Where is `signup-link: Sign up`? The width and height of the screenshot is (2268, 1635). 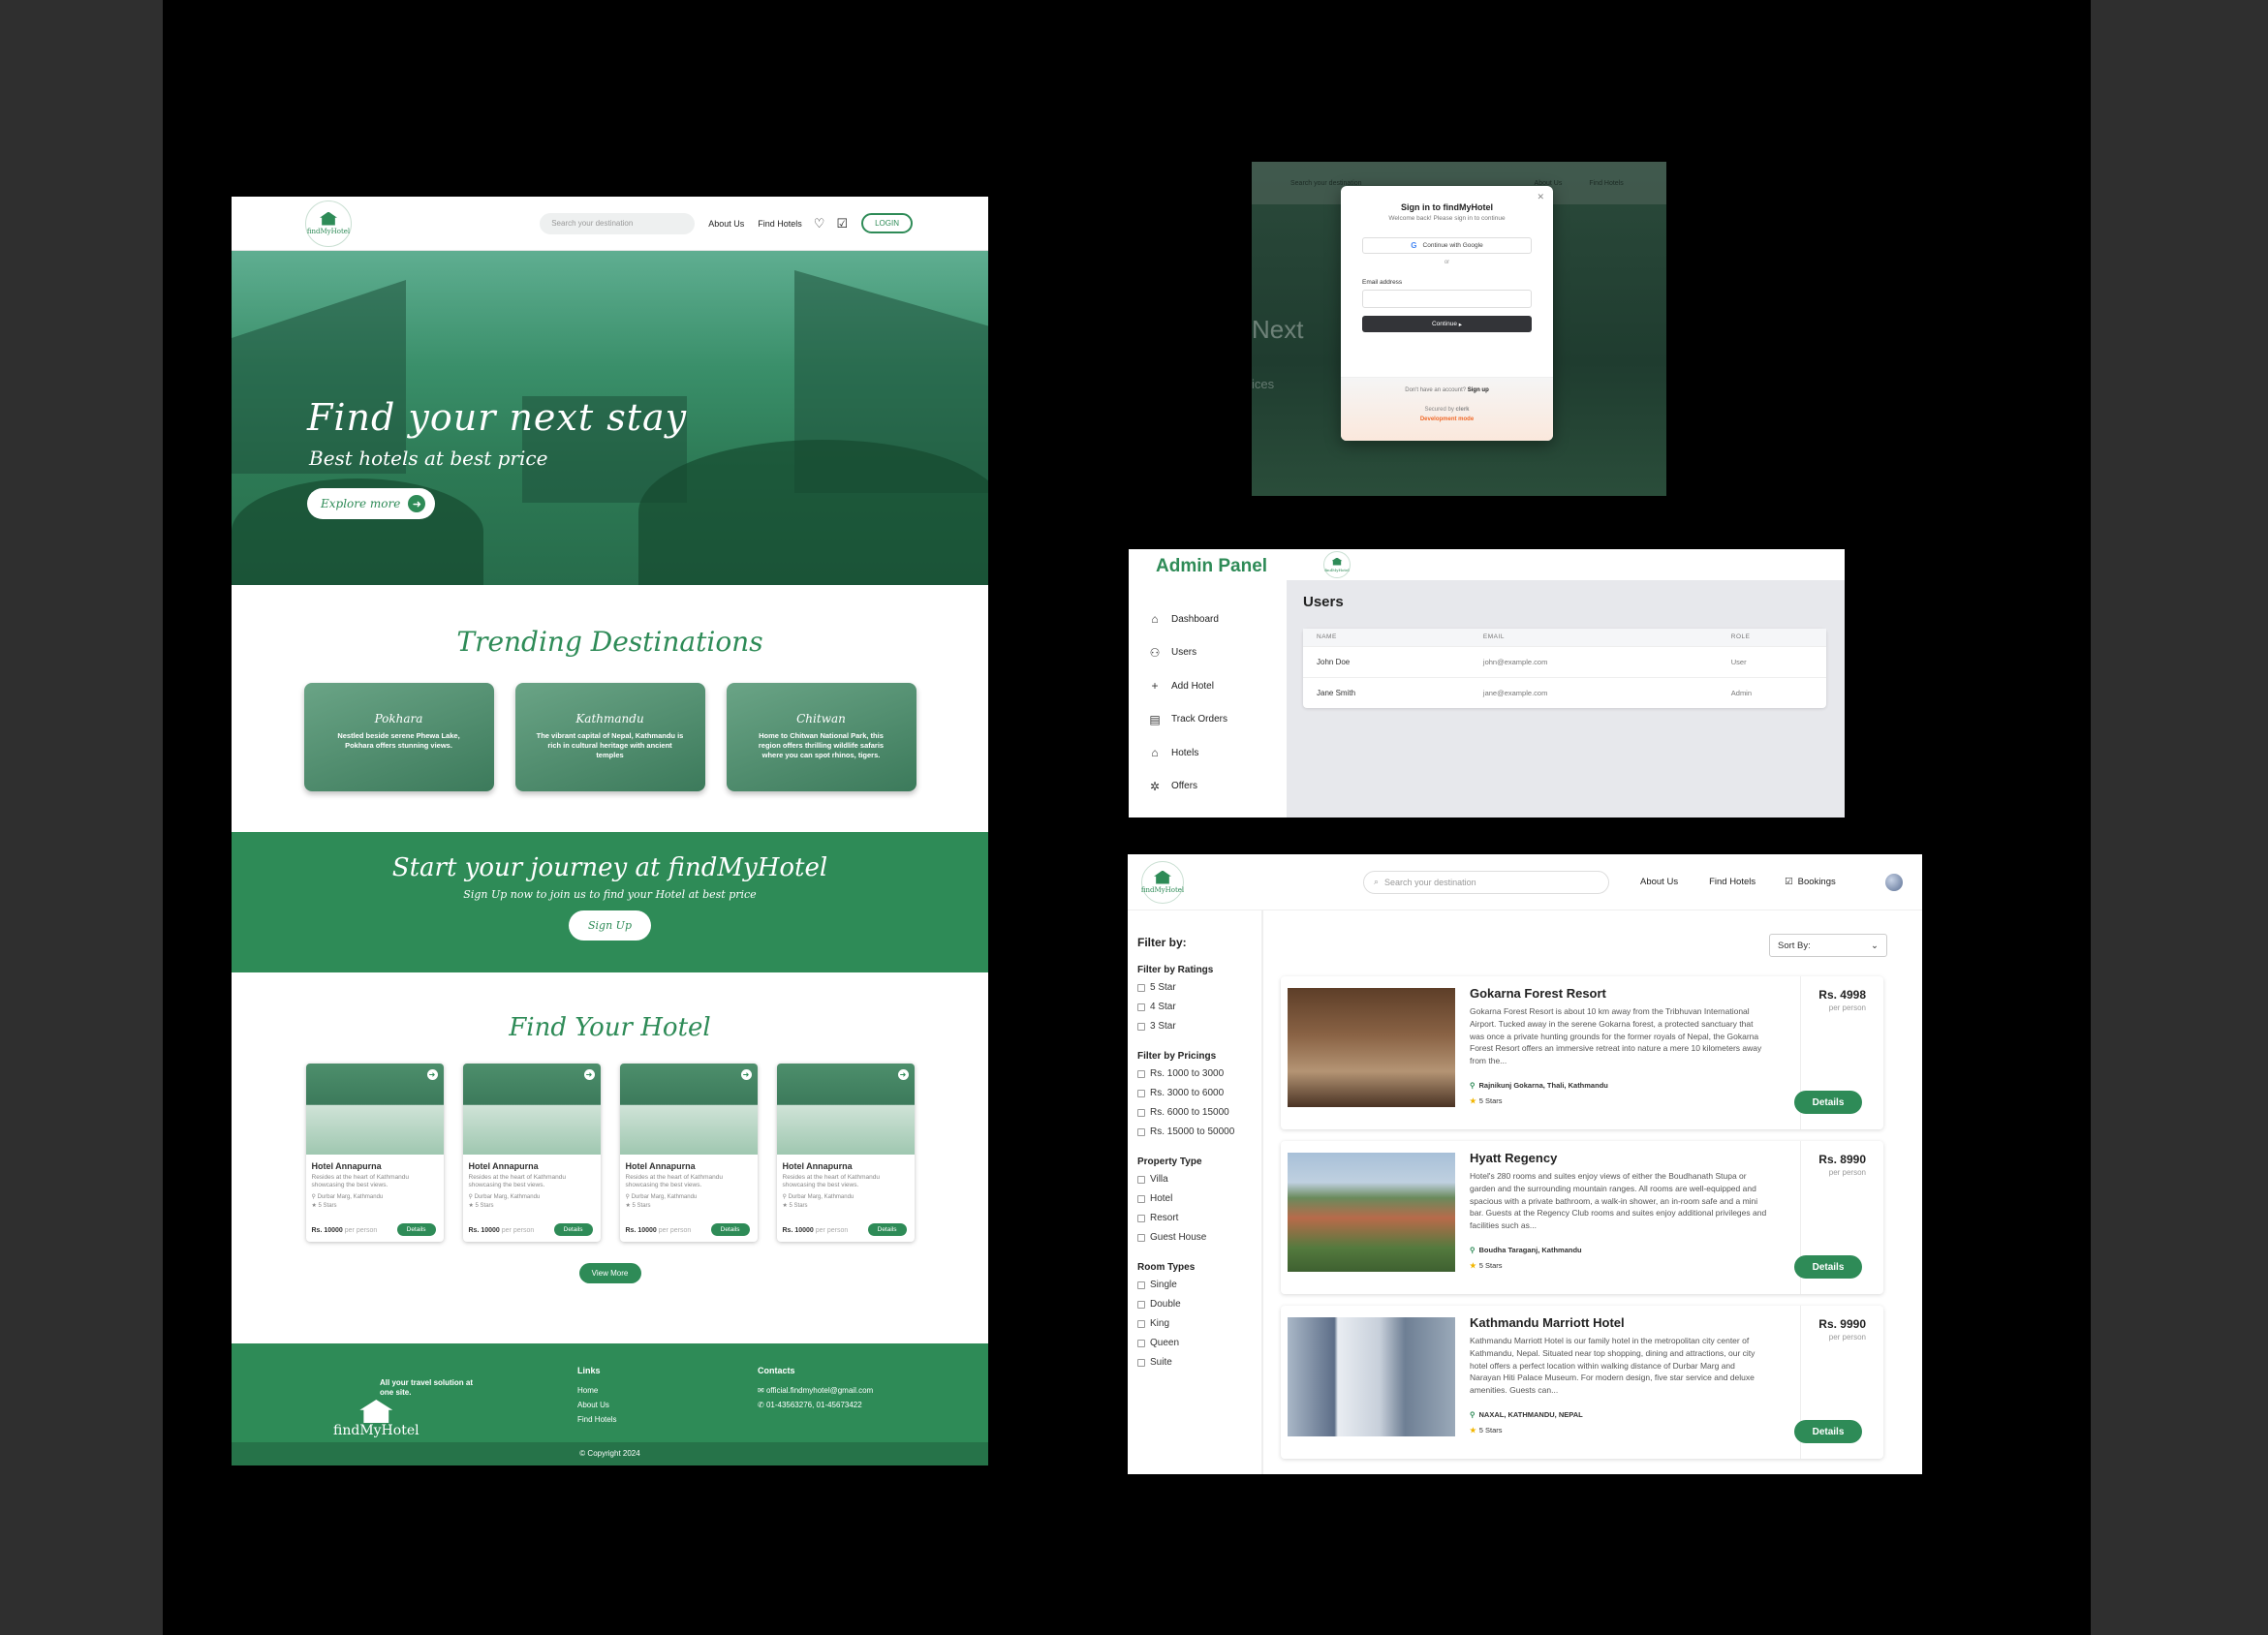
signup-link: Sign up is located at coordinates (1478, 390).